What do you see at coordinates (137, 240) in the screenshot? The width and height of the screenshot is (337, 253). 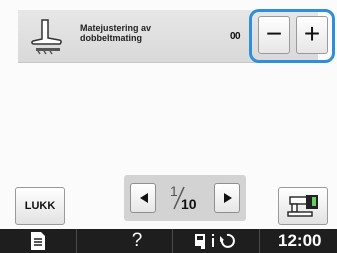 I see `help-label: ?` at bounding box center [137, 240].